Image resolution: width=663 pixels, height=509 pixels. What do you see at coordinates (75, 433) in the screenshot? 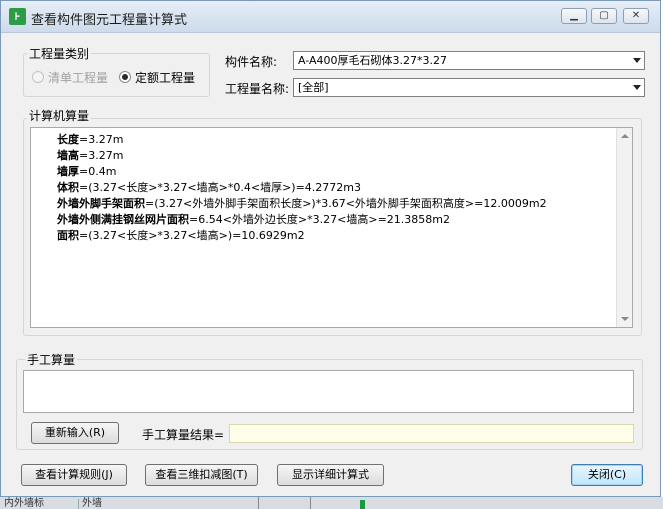
I see `reenter-button: 重新输入(R)` at bounding box center [75, 433].